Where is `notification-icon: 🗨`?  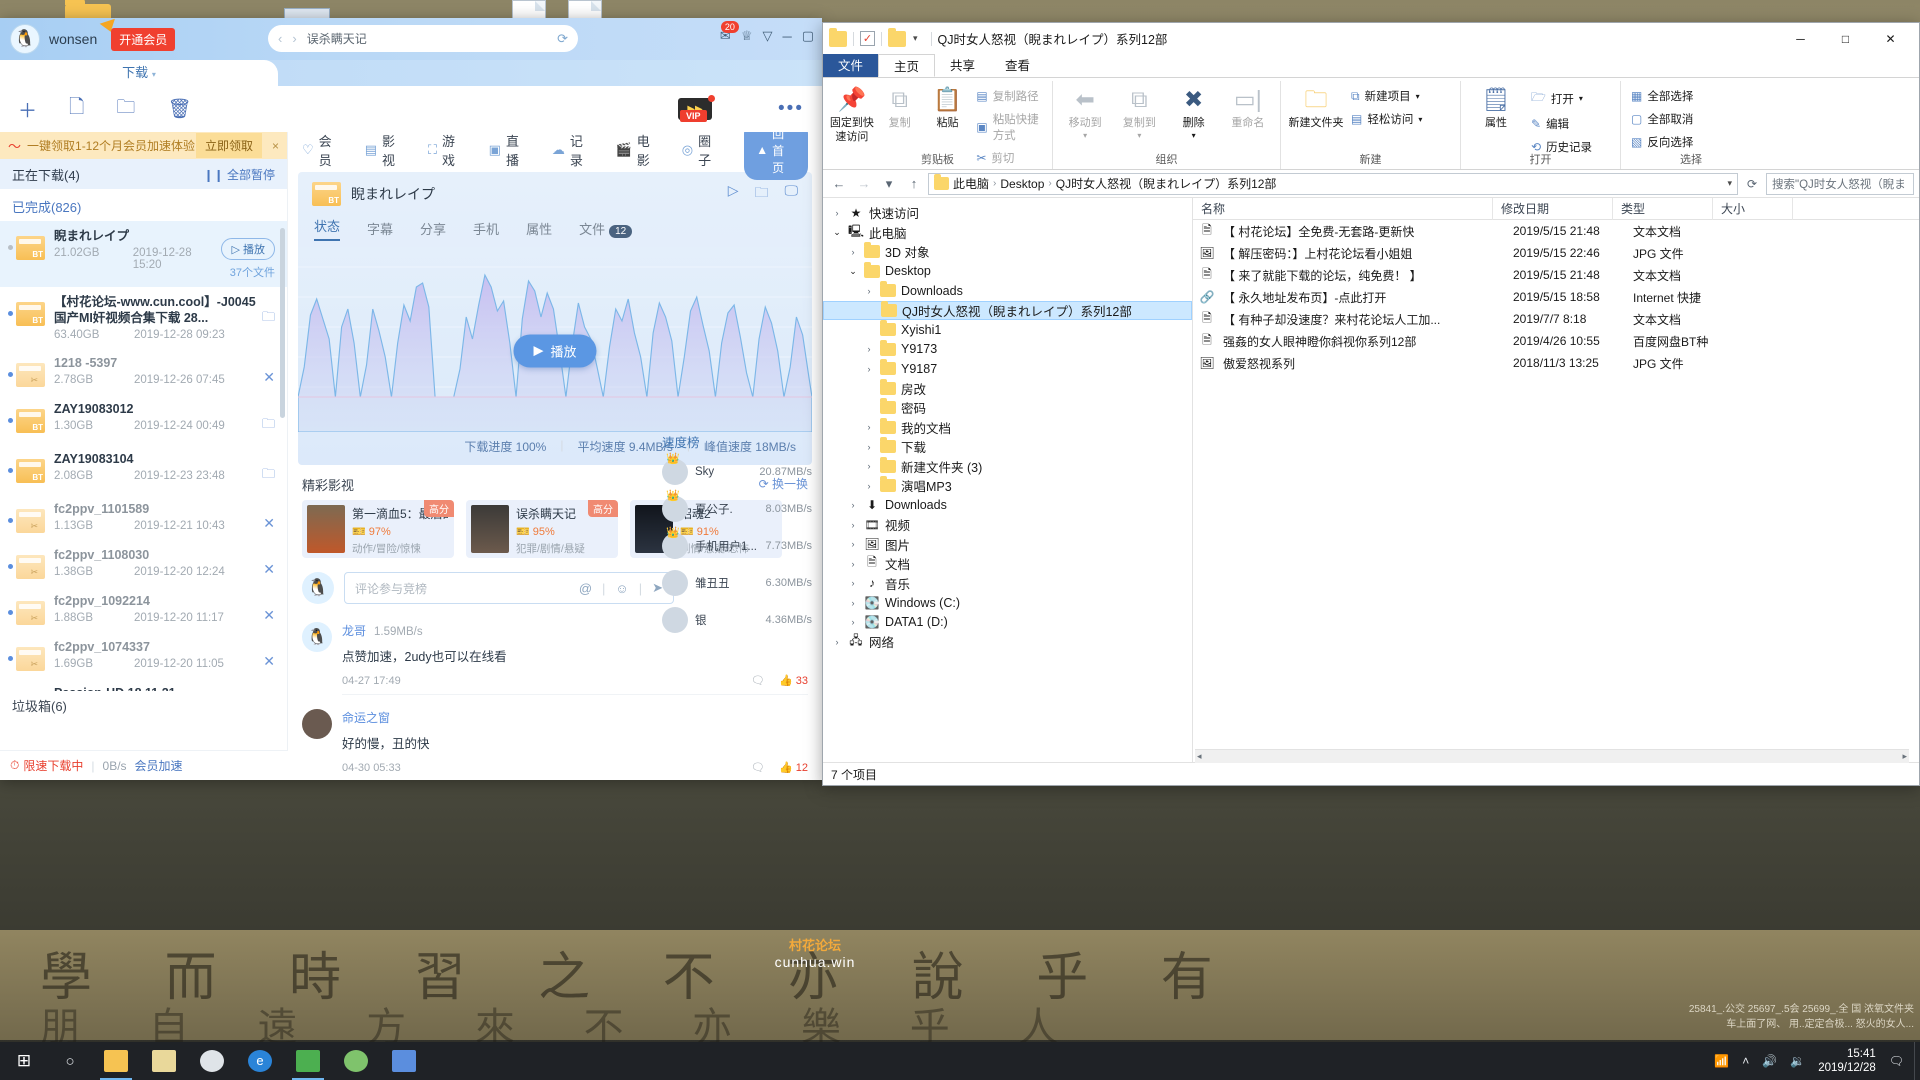
notification-icon: 🗨 is located at coordinates (1896, 1061).